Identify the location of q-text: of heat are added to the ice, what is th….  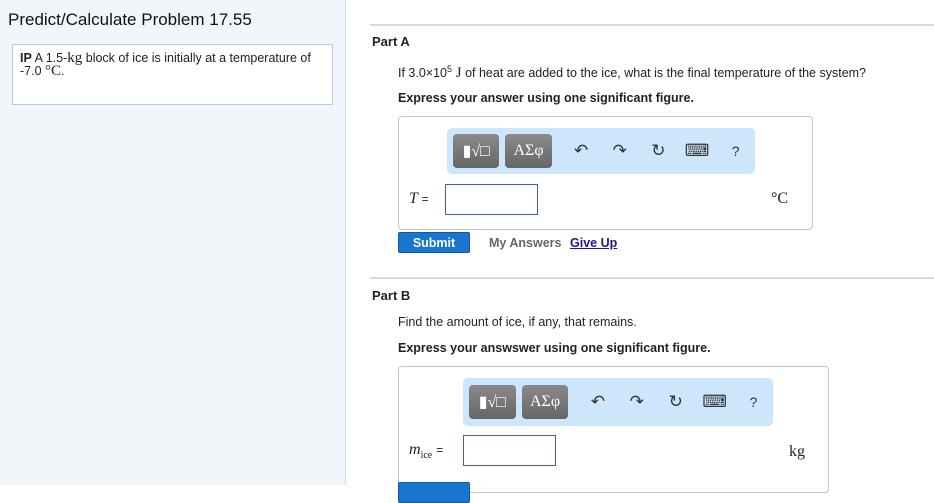
(664, 73).